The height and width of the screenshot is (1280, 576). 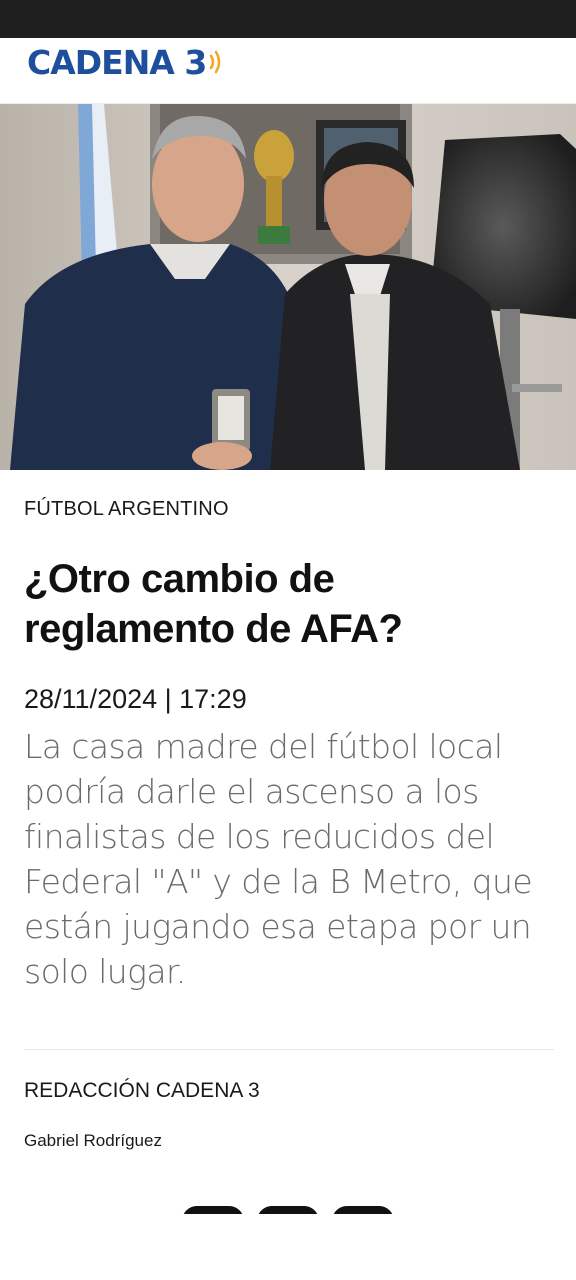 What do you see at coordinates (117, 62) in the screenshot?
I see `logo-text: CADENA 3` at bounding box center [117, 62].